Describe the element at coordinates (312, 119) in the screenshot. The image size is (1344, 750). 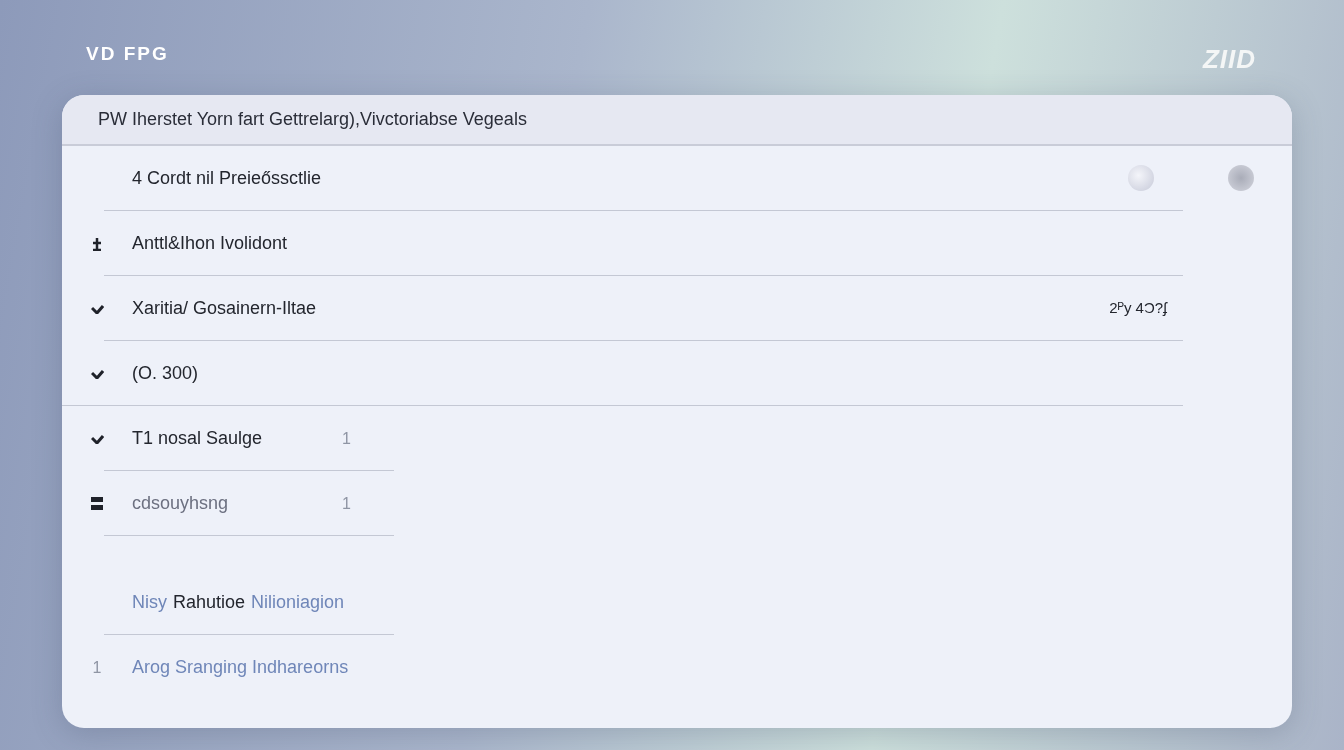
I see `panel-title: PW Iherstet Yorn fart Gettrelarg),Vivctoriabse Vegeals` at that location.